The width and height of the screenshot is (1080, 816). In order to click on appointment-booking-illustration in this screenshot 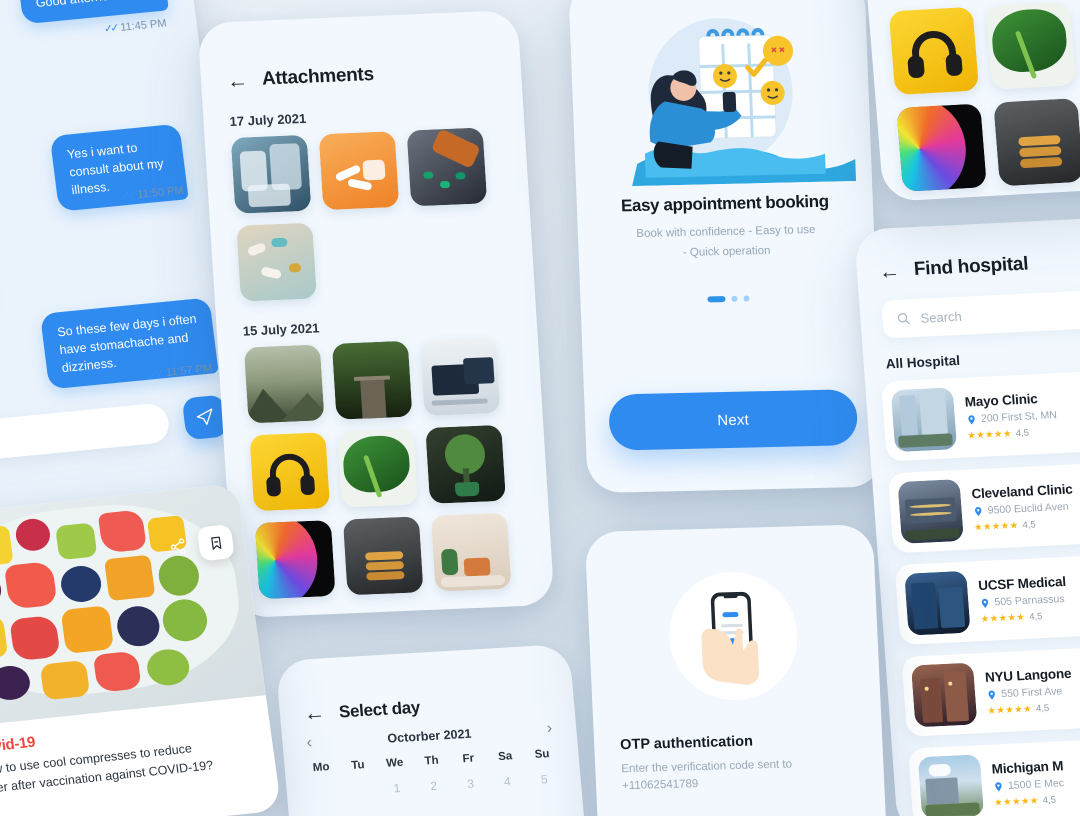, I will do `click(744, 102)`.